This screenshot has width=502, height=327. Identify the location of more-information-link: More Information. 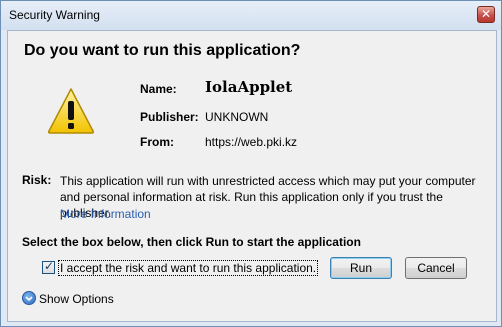
(105, 214).